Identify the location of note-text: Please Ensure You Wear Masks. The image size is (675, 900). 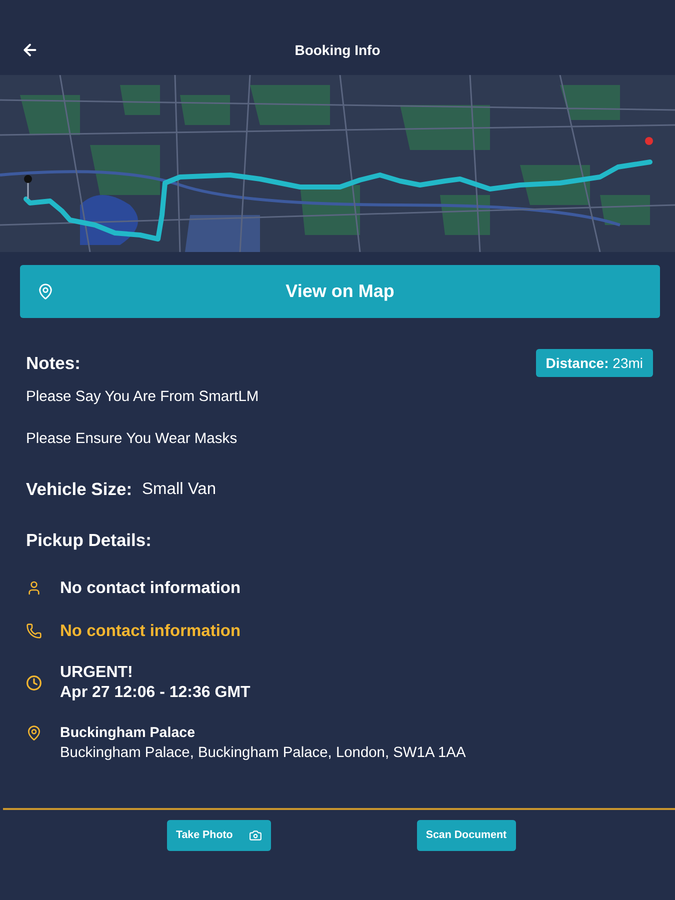
(131, 439).